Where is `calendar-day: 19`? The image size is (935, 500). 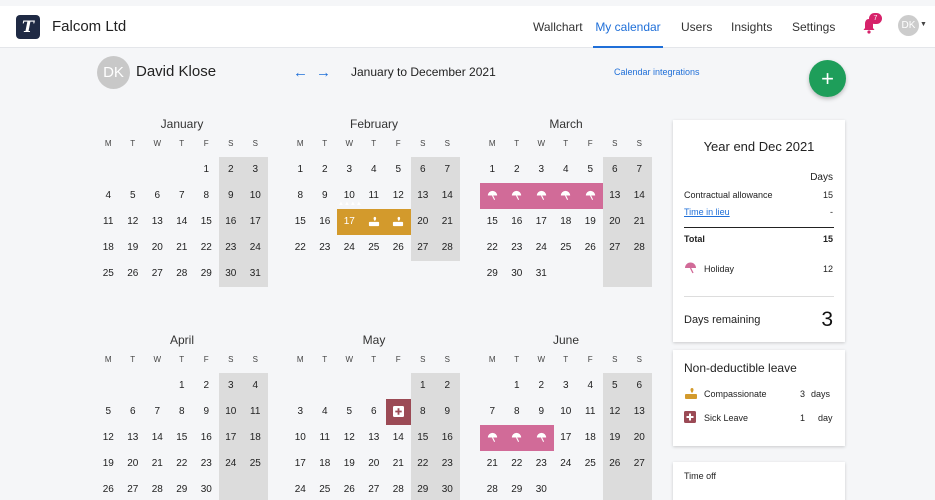
calendar-day: 19 is located at coordinates (590, 222).